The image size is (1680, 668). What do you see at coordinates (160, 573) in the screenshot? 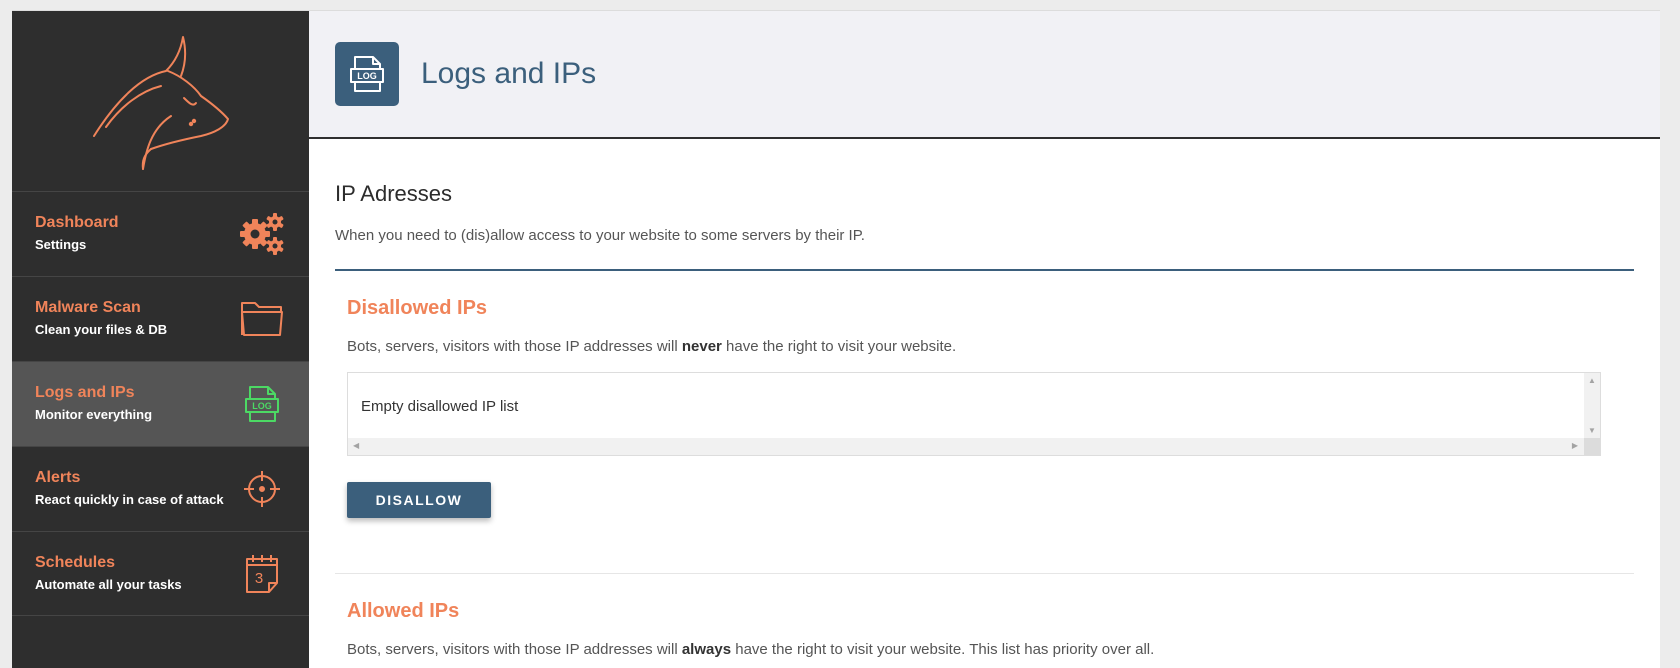
I see `sidebar-item-schedules: Schedules Automate all your tasks 3` at bounding box center [160, 573].